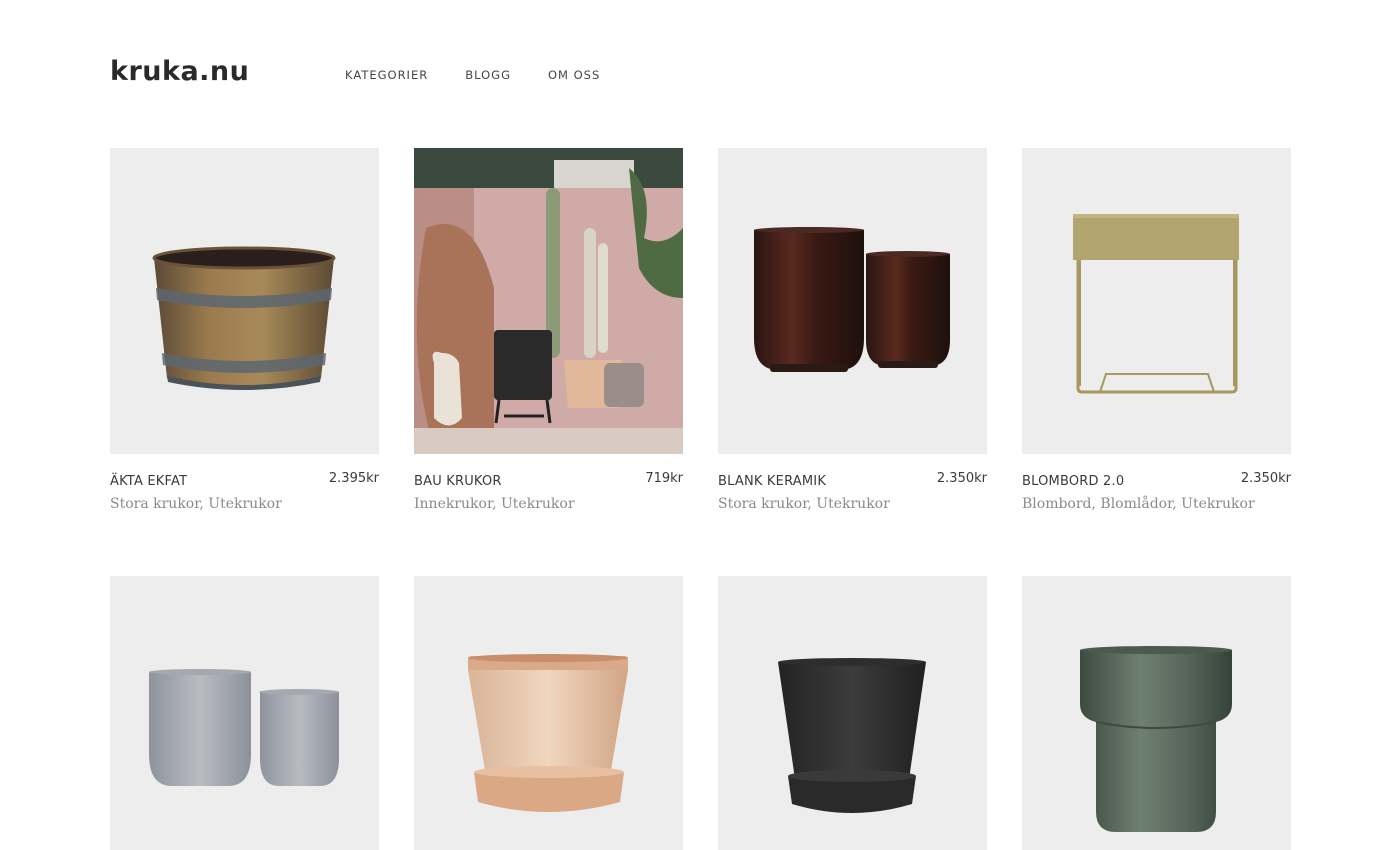 Image resolution: width=1400 pixels, height=850 pixels. I want to click on product-image-grey-pots, so click(244, 713).